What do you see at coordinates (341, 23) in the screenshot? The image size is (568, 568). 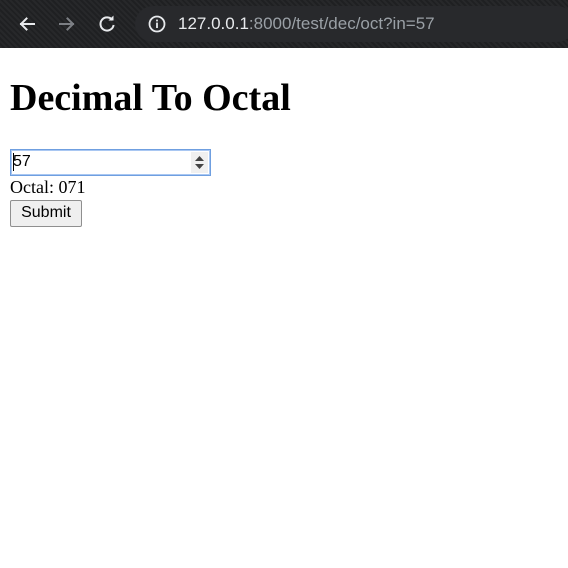 I see `url-path: :8000/test/dec/oct?in=57` at bounding box center [341, 23].